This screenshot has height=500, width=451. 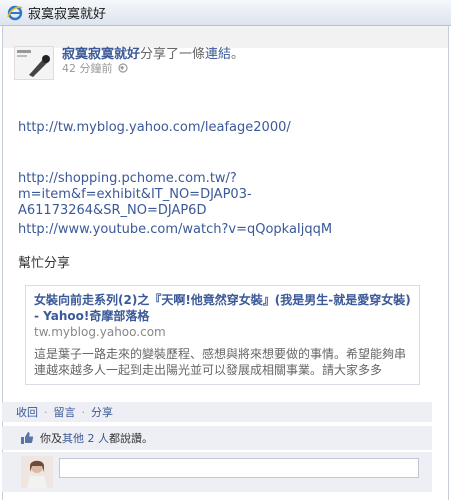 I want to click on avatar-image, so click(x=34, y=63).